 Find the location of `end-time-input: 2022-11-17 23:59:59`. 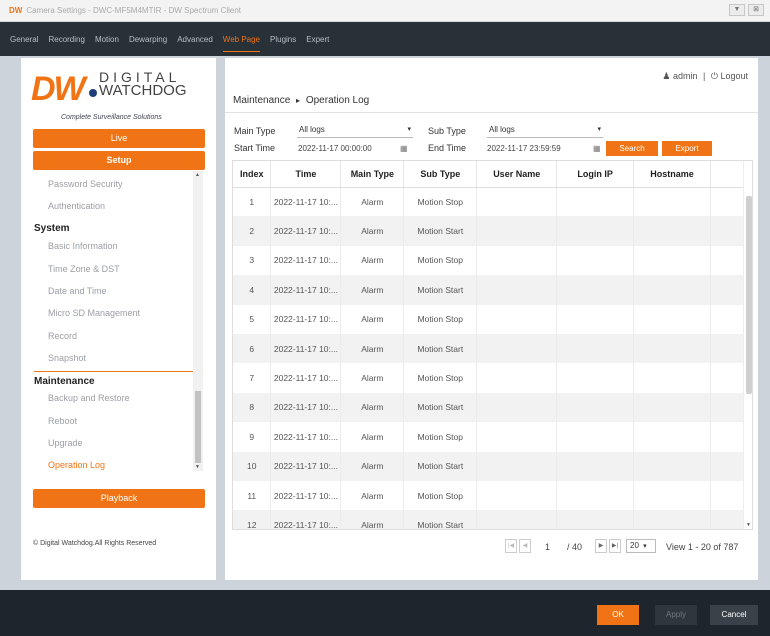

end-time-input: 2022-11-17 23:59:59 is located at coordinates (524, 148).